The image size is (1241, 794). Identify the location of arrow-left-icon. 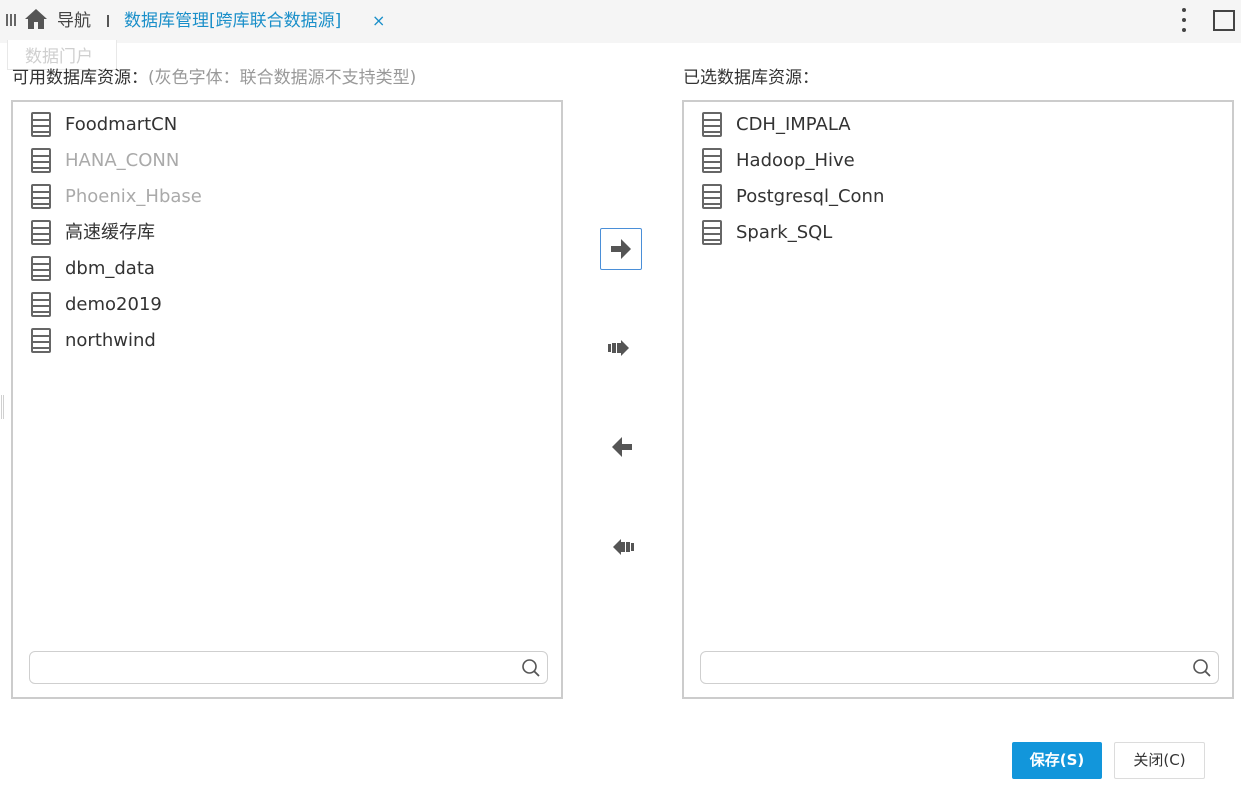
(622, 447).